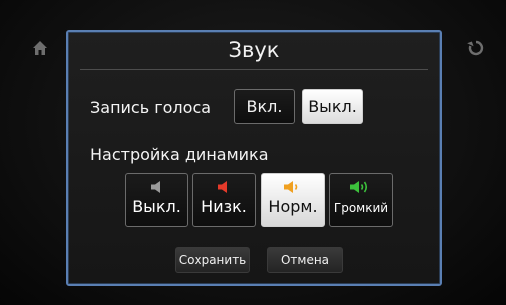  I want to click on dialog-title: Звук, so click(254, 50).